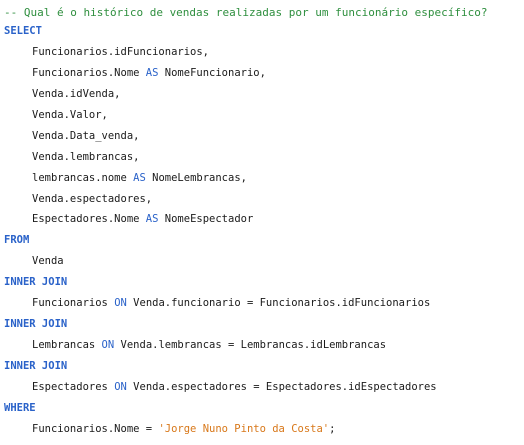 The height and width of the screenshot is (445, 524). I want to click on keyword-select: SELECT, so click(23, 31).